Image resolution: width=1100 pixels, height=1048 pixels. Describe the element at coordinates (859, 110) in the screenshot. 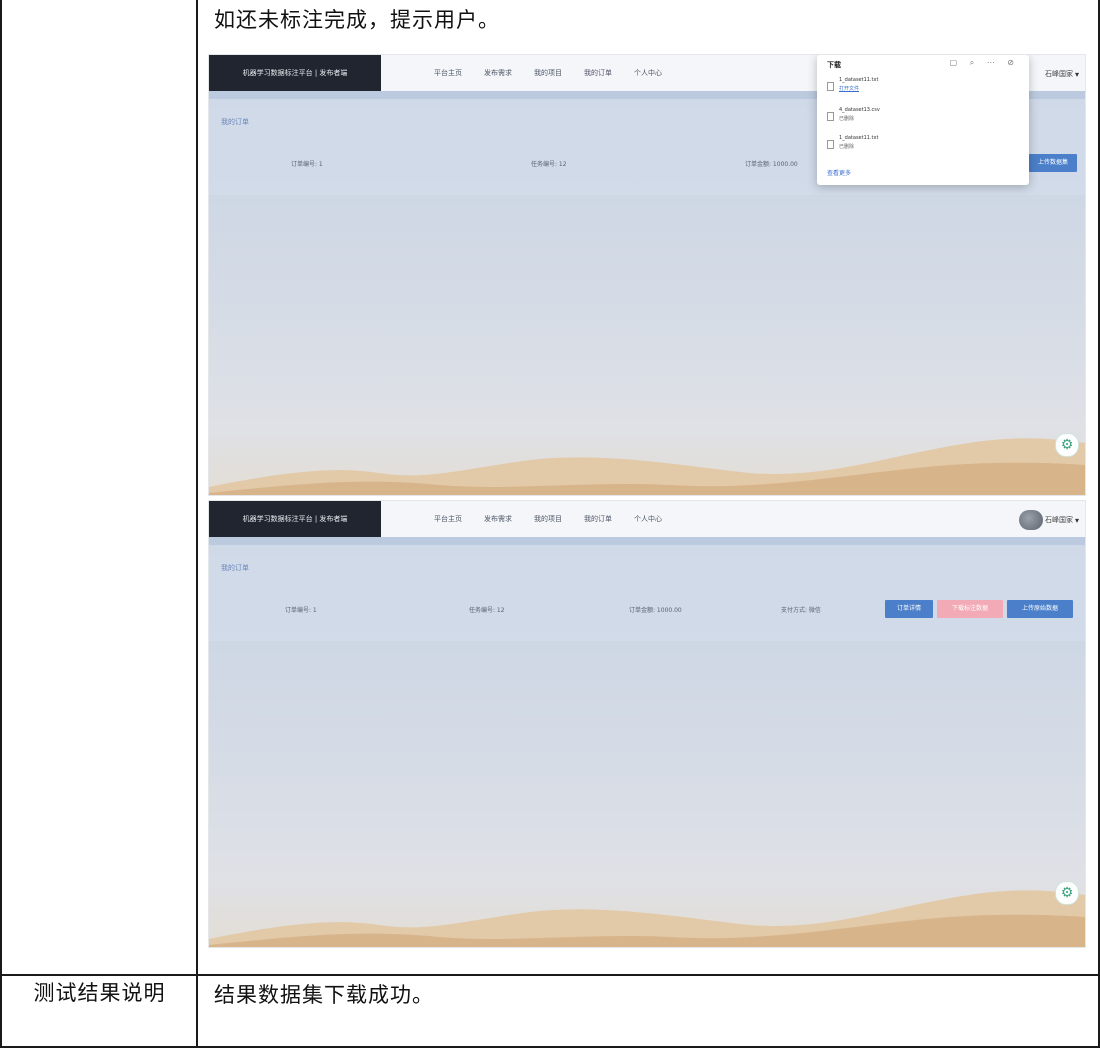

I see `download-filename: 4_dataset13.csv` at that location.